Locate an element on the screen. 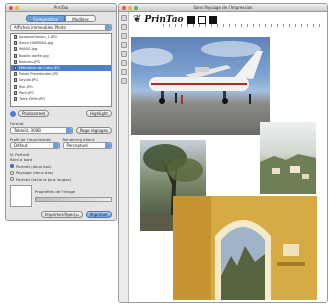 Image resolution: width=330 pixels, height=305 pixels. palette-tab-bar: Composition Modèles is located at coordinates (61, 18).